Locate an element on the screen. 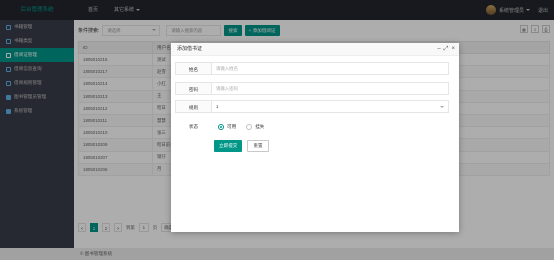 This screenshot has height=260, width=554. name-row: 姓名 请输入姓名 is located at coordinates (312, 68).